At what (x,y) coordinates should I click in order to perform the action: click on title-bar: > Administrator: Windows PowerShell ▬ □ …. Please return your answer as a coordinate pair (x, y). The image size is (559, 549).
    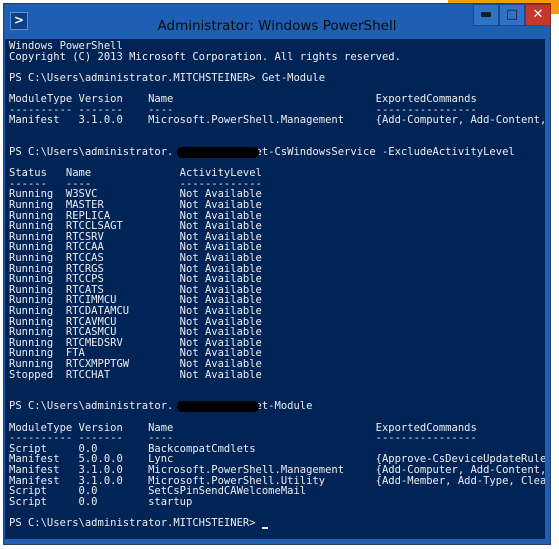
    Looking at the image, I should click on (277, 22).